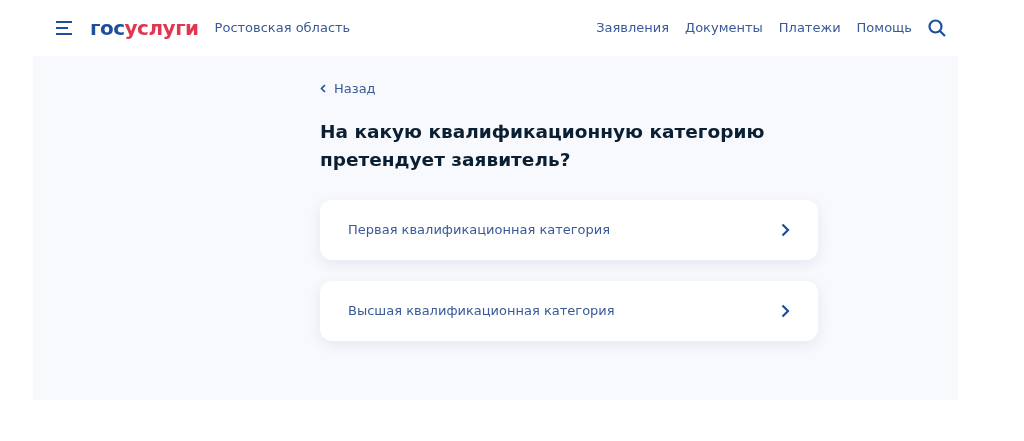 Image resolution: width=1024 pixels, height=441 pixels. I want to click on back-link: Назад, so click(348, 88).